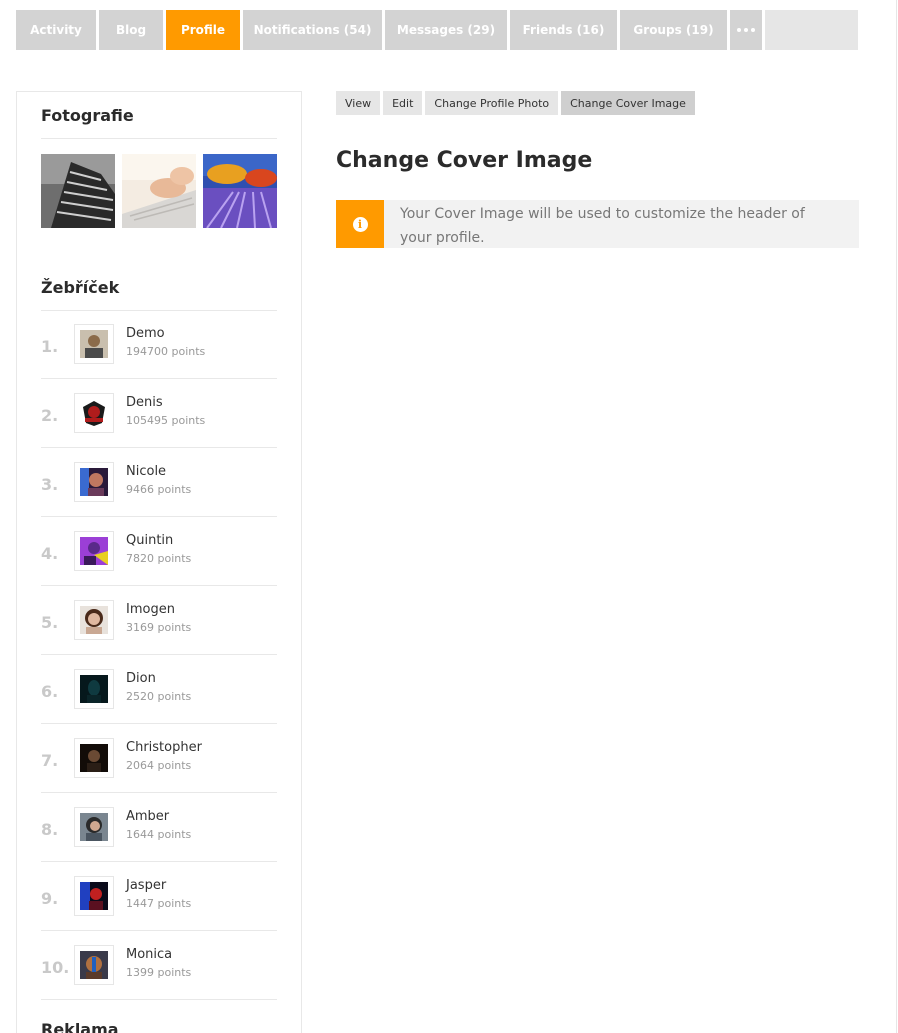  What do you see at coordinates (144, 402) in the screenshot?
I see `member-name: Denis` at bounding box center [144, 402].